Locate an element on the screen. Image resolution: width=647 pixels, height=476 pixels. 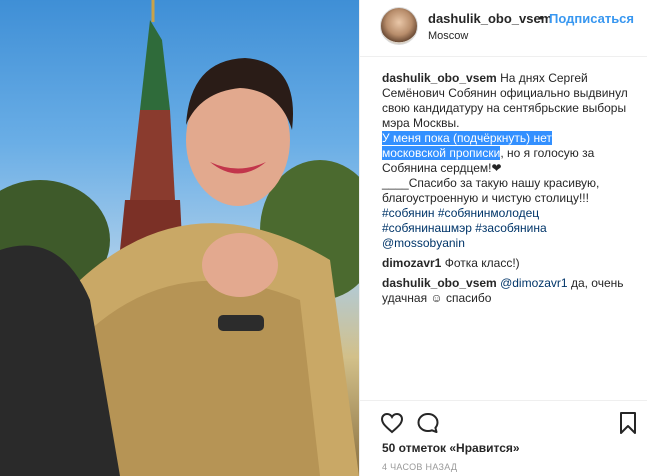
comment: dimozavr1 Фотка класс!) is located at coordinates (512, 263).